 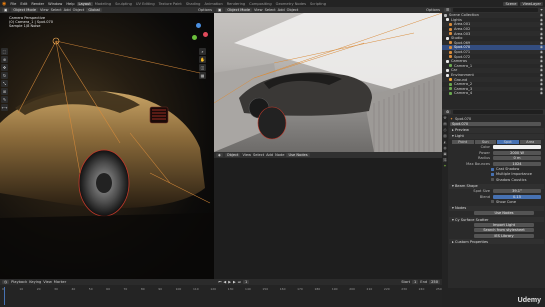 I want to click on editor-type-icon: ▣, so click(x=6, y=10).